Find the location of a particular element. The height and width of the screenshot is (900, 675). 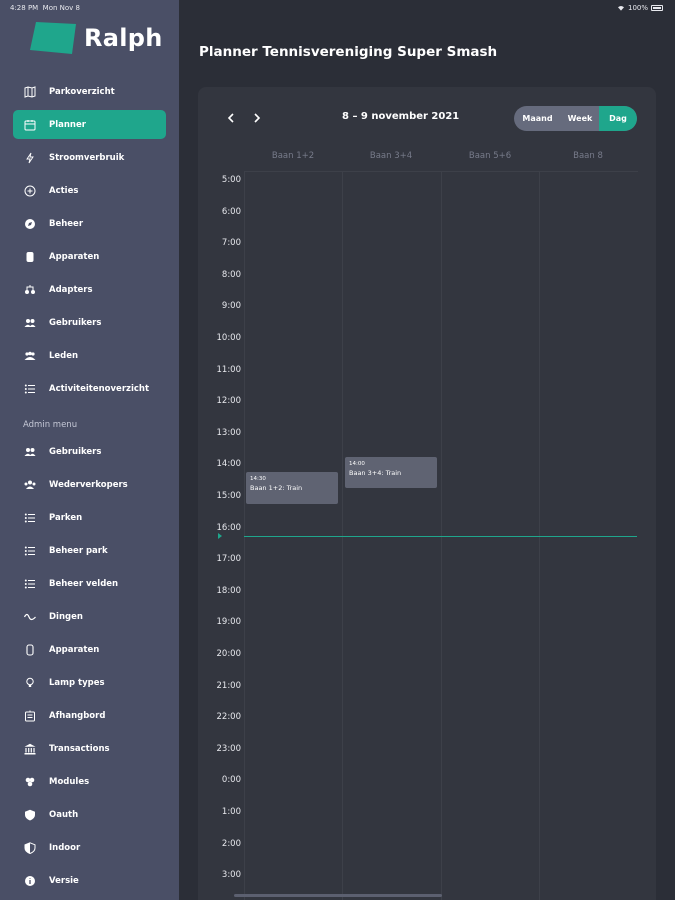

view-day-button: Dag is located at coordinates (618, 118).